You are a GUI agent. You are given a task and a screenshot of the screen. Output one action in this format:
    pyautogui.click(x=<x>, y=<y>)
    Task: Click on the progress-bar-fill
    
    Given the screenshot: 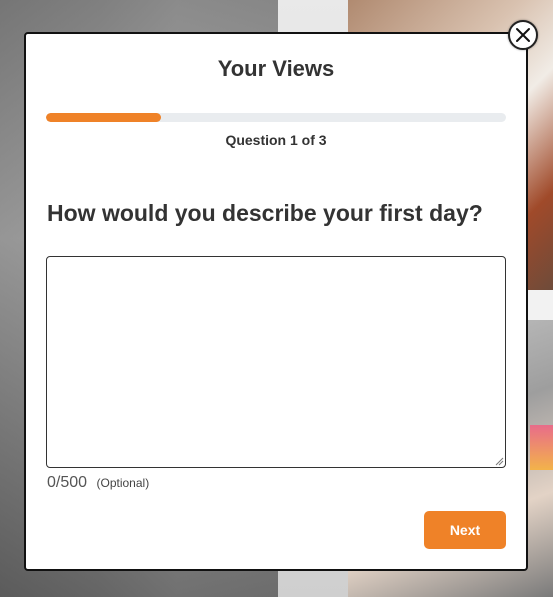 What is the action you would take?
    pyautogui.click(x=103, y=117)
    